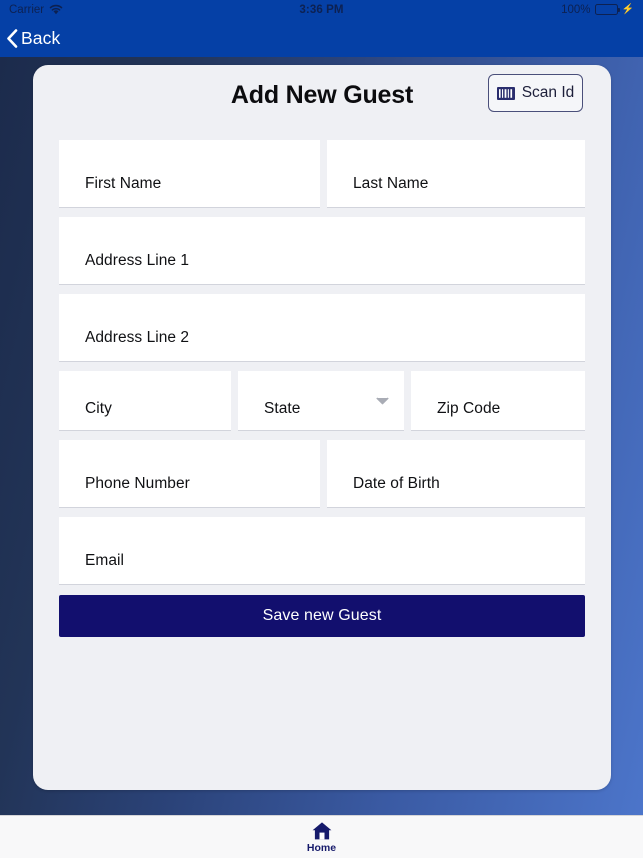  I want to click on first-name-field: First Name, so click(189, 174).